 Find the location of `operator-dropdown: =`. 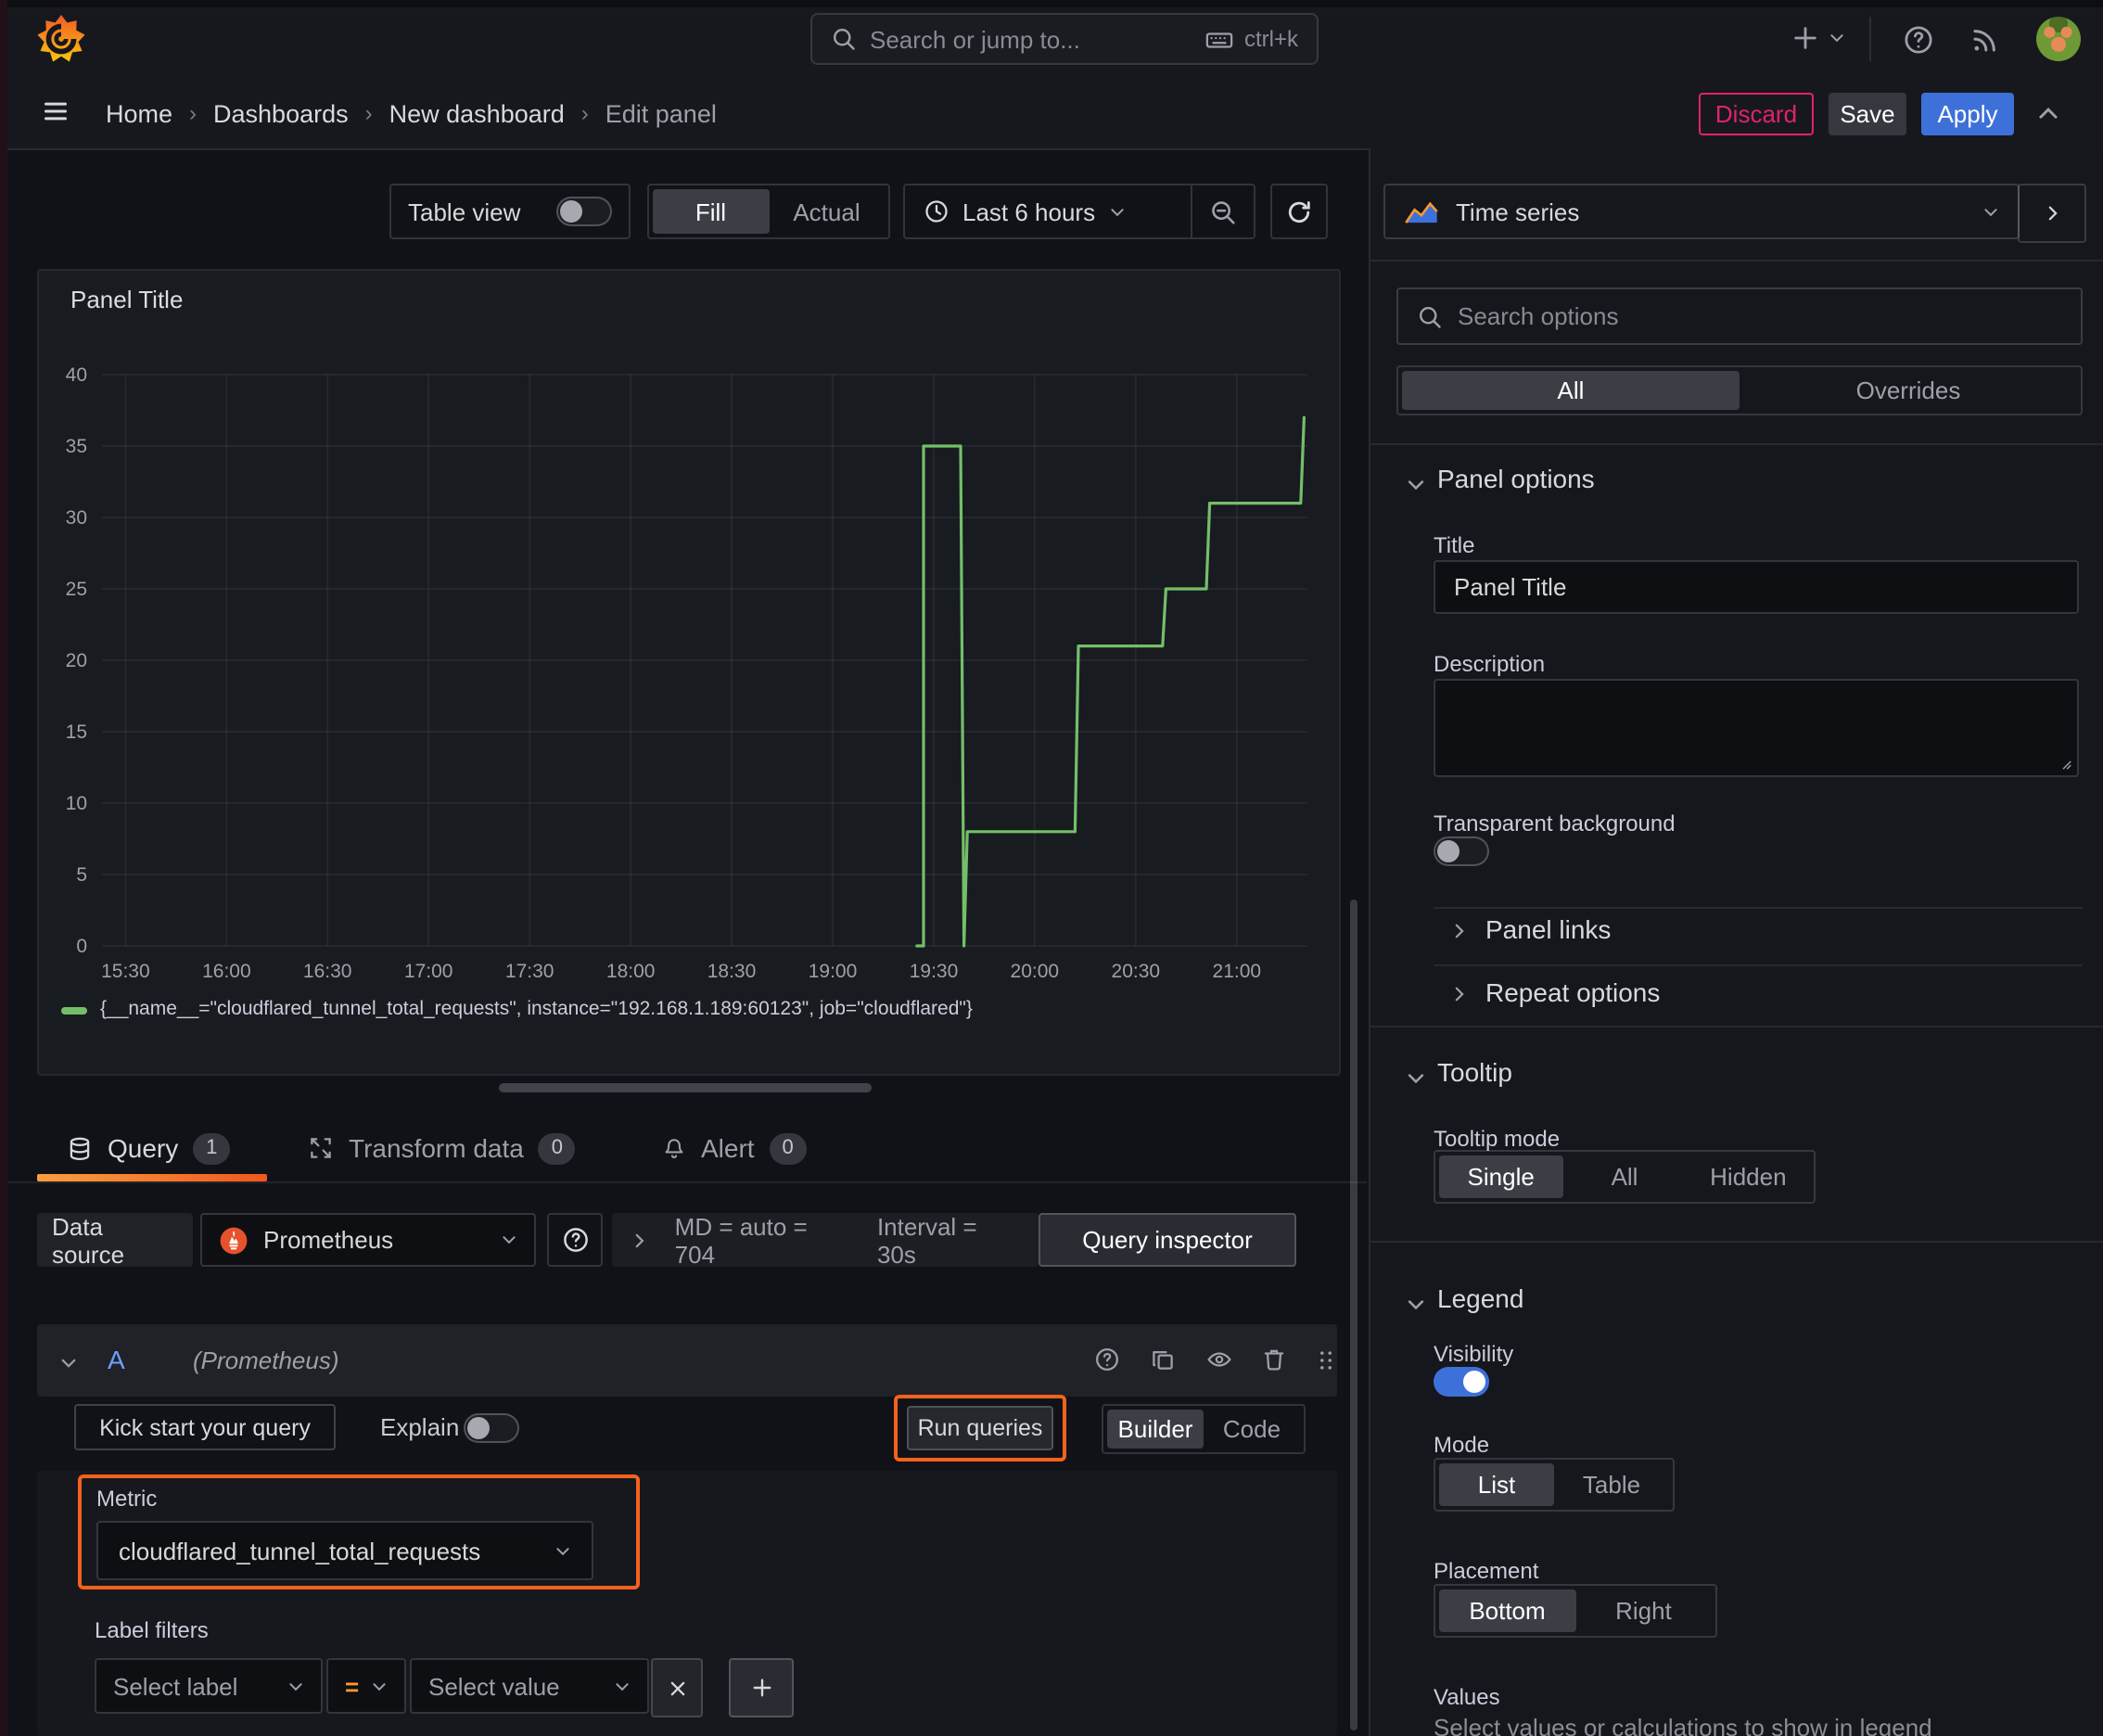

operator-dropdown: = is located at coordinates (366, 1686).